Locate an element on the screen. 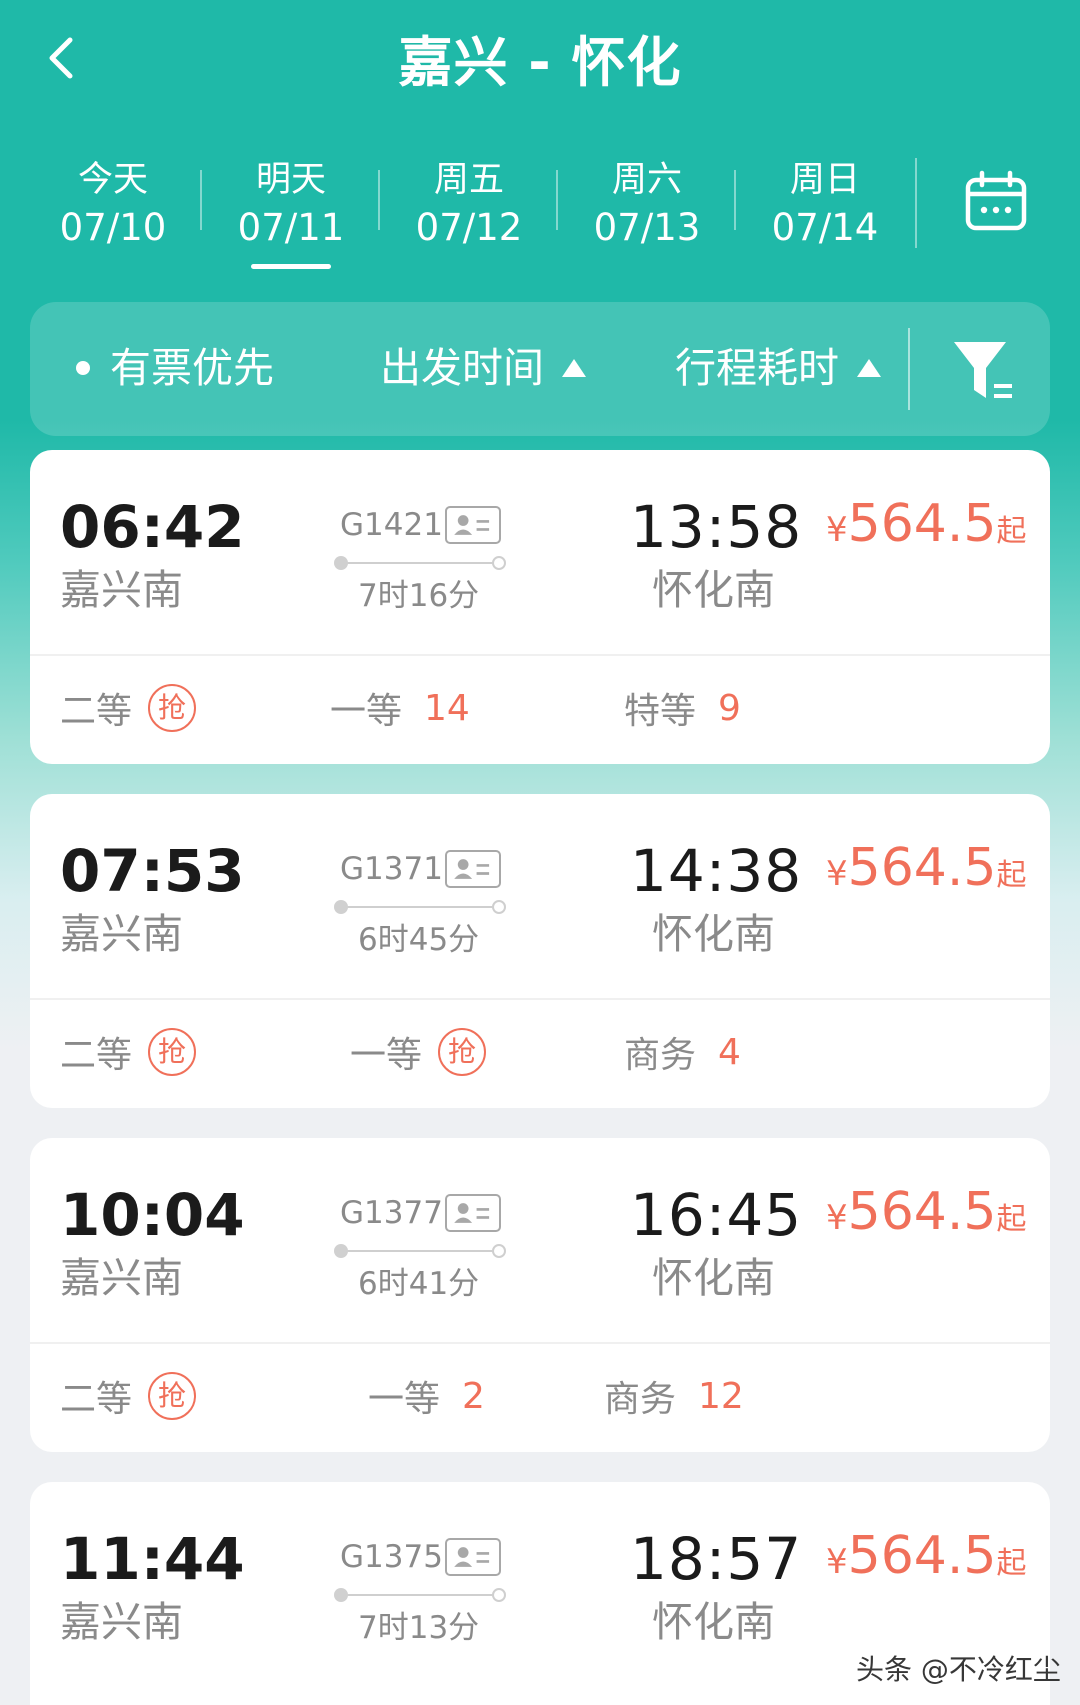 This screenshot has height=1705, width=1080. seat-count: 4 is located at coordinates (729, 1052).